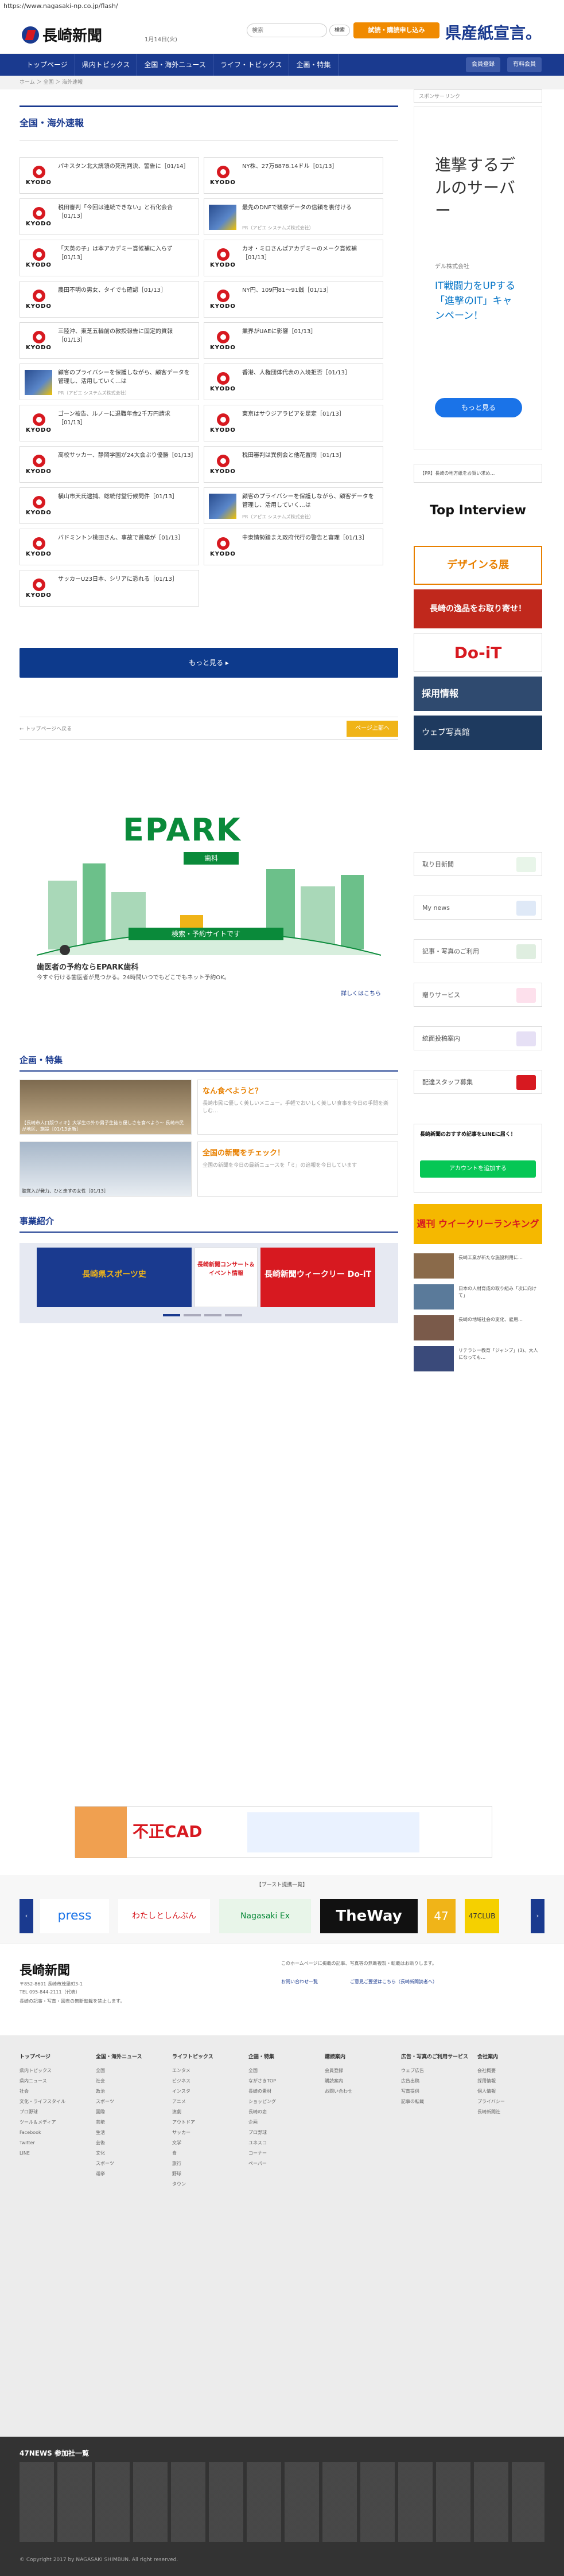  What do you see at coordinates (53, 2071) in the screenshot?
I see `sitemap-link: 県内トピックス` at bounding box center [53, 2071].